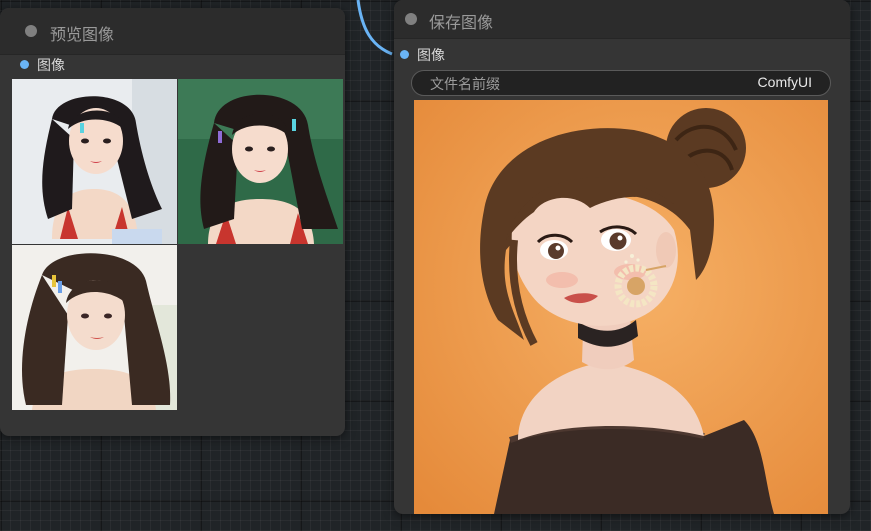 The image size is (871, 531). What do you see at coordinates (785, 82) in the screenshot?
I see `filename-prefix-value: ComfyUI` at bounding box center [785, 82].